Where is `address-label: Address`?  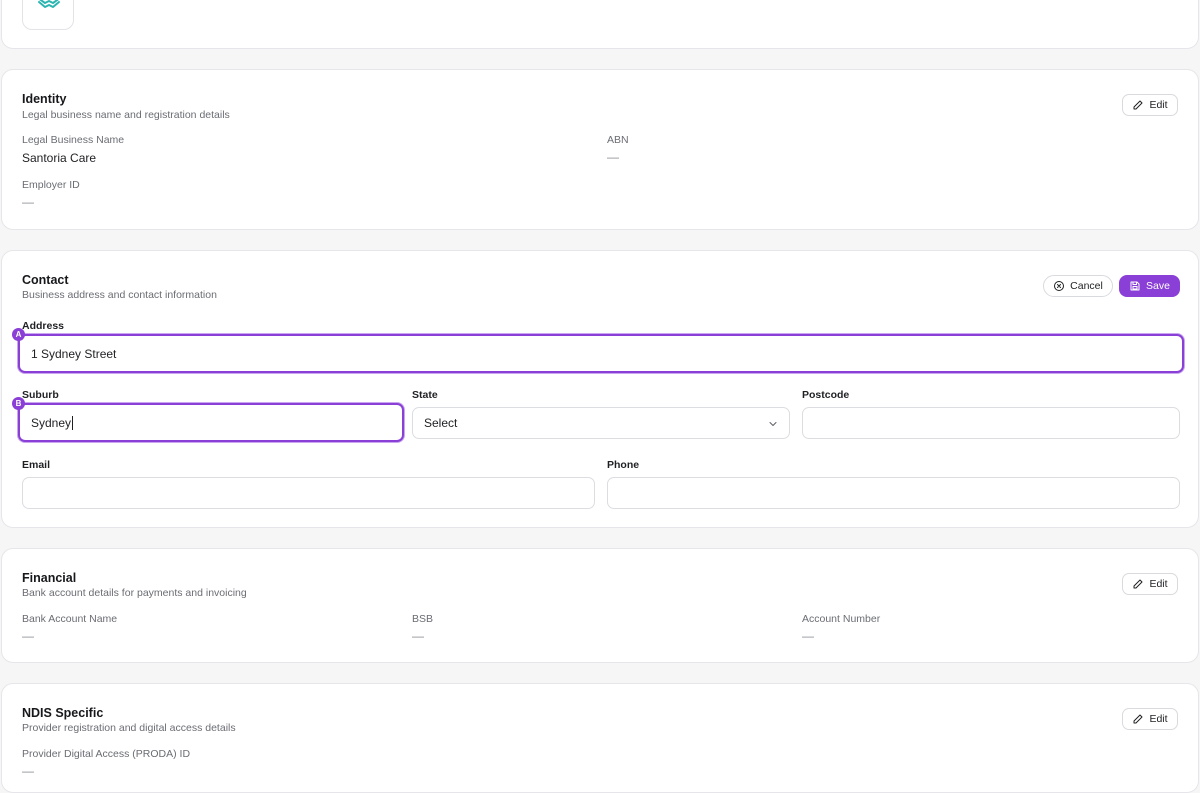 address-label: Address is located at coordinates (43, 326).